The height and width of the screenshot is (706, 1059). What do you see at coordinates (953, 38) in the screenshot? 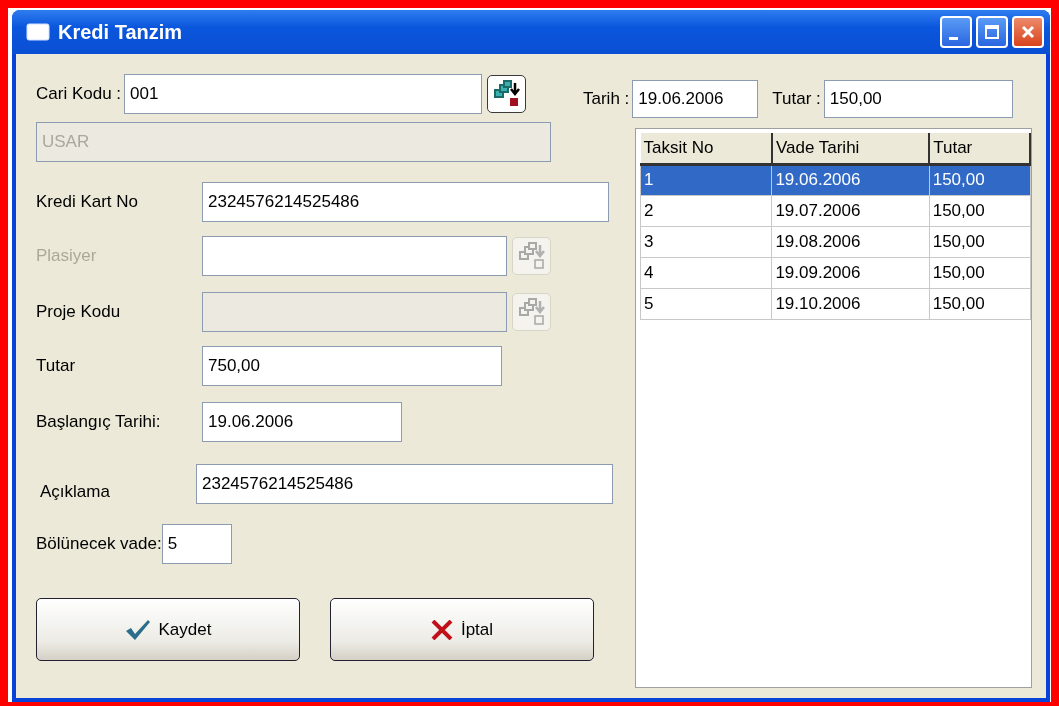
I see `minimize-icon` at bounding box center [953, 38].